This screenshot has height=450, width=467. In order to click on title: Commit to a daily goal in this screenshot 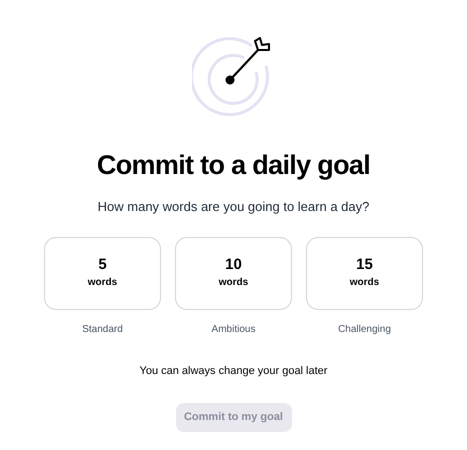, I will do `click(233, 165)`.